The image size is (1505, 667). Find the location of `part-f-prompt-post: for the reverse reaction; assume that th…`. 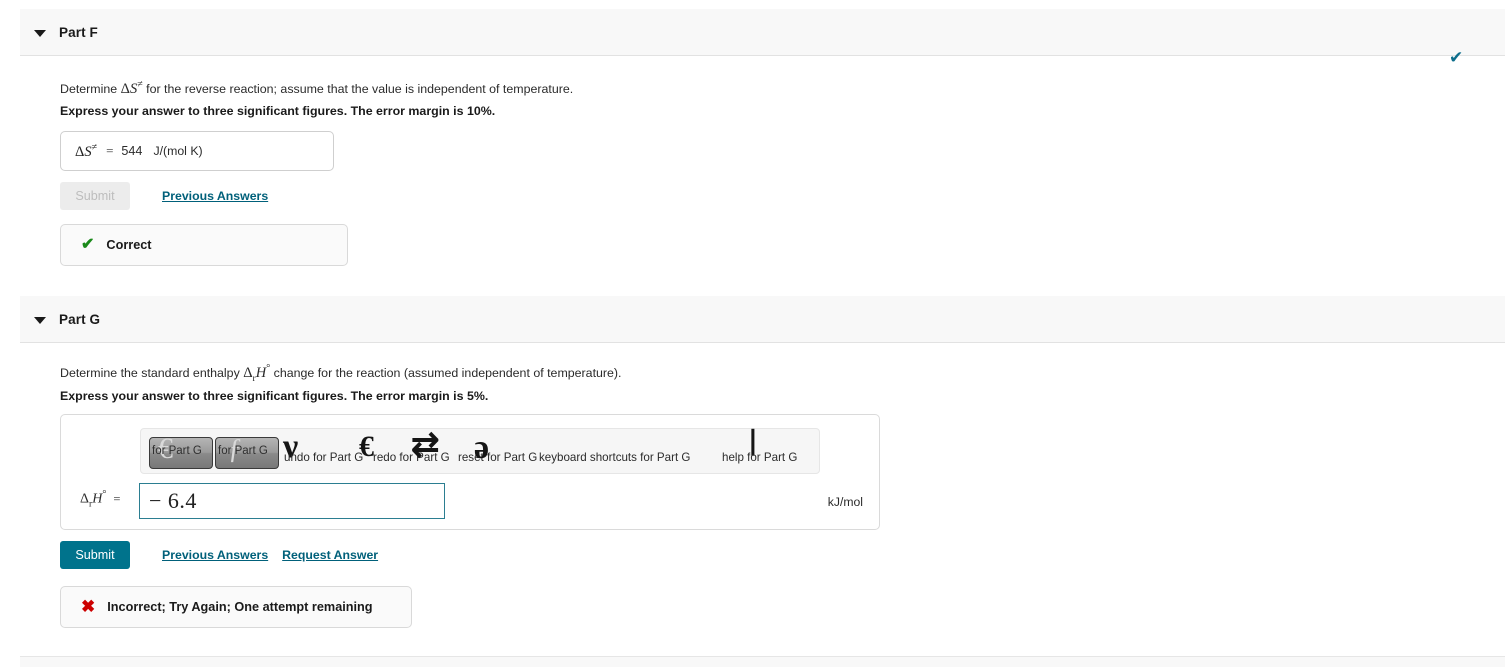

part-f-prompt-post: for the reverse reaction; assume that th… is located at coordinates (358, 88).